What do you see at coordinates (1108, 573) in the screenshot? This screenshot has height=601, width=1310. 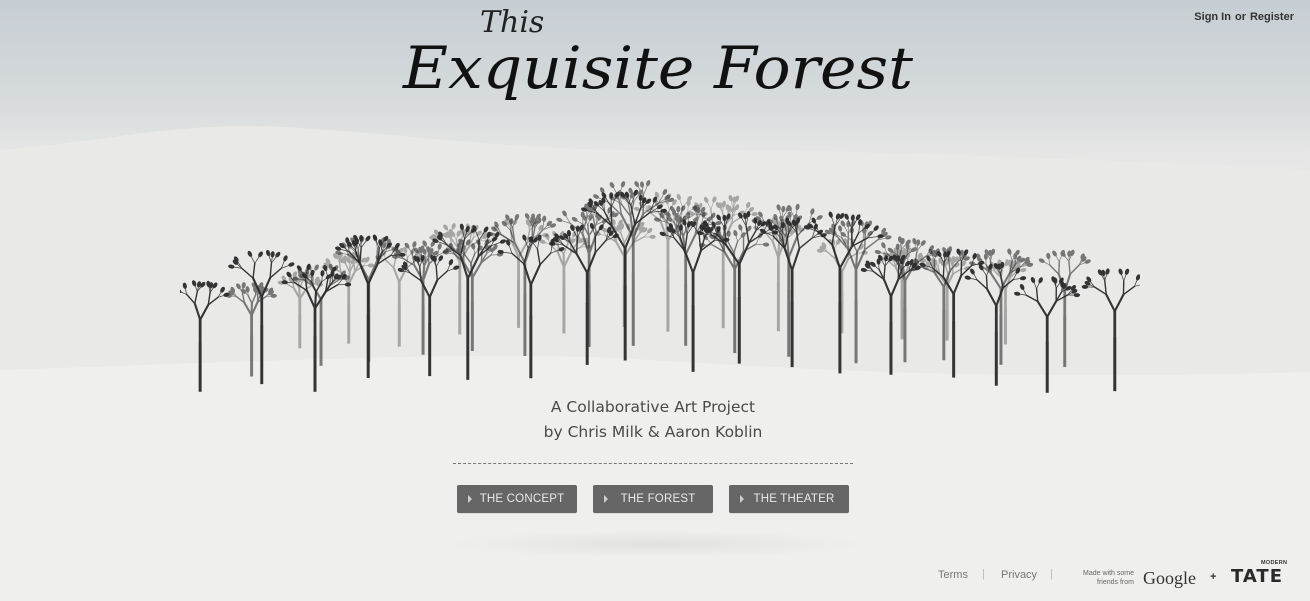 I see `made-with-line1: Made with some` at bounding box center [1108, 573].